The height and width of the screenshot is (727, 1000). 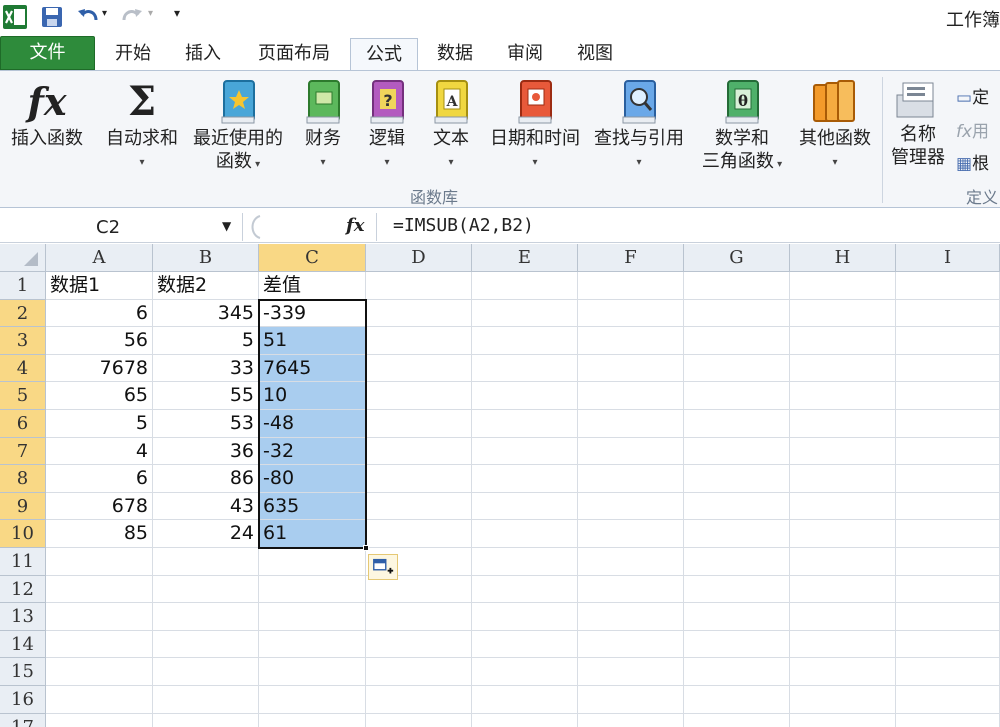 I want to click on cell-h10, so click(x=843, y=534).